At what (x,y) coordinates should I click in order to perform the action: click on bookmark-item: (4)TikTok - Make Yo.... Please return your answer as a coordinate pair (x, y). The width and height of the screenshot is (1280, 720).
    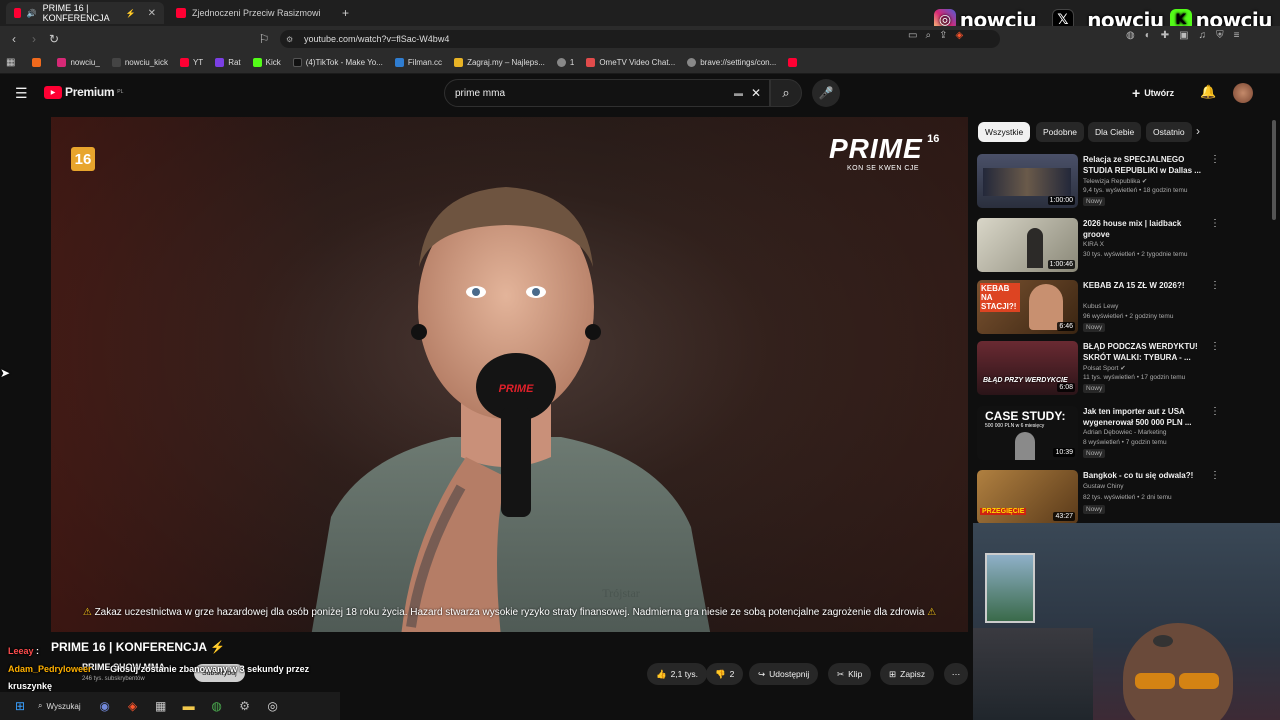
    Looking at the image, I should click on (338, 62).